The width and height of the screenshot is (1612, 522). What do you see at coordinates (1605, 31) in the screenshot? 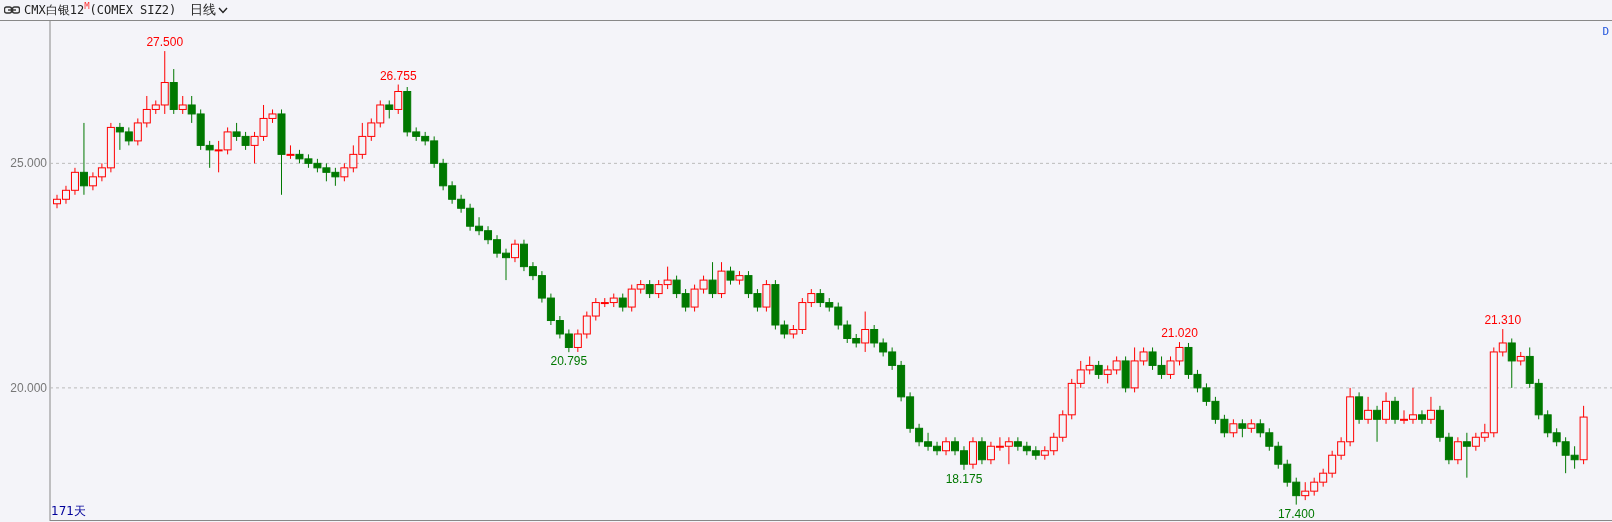
I see `corner-label: D` at bounding box center [1605, 31].